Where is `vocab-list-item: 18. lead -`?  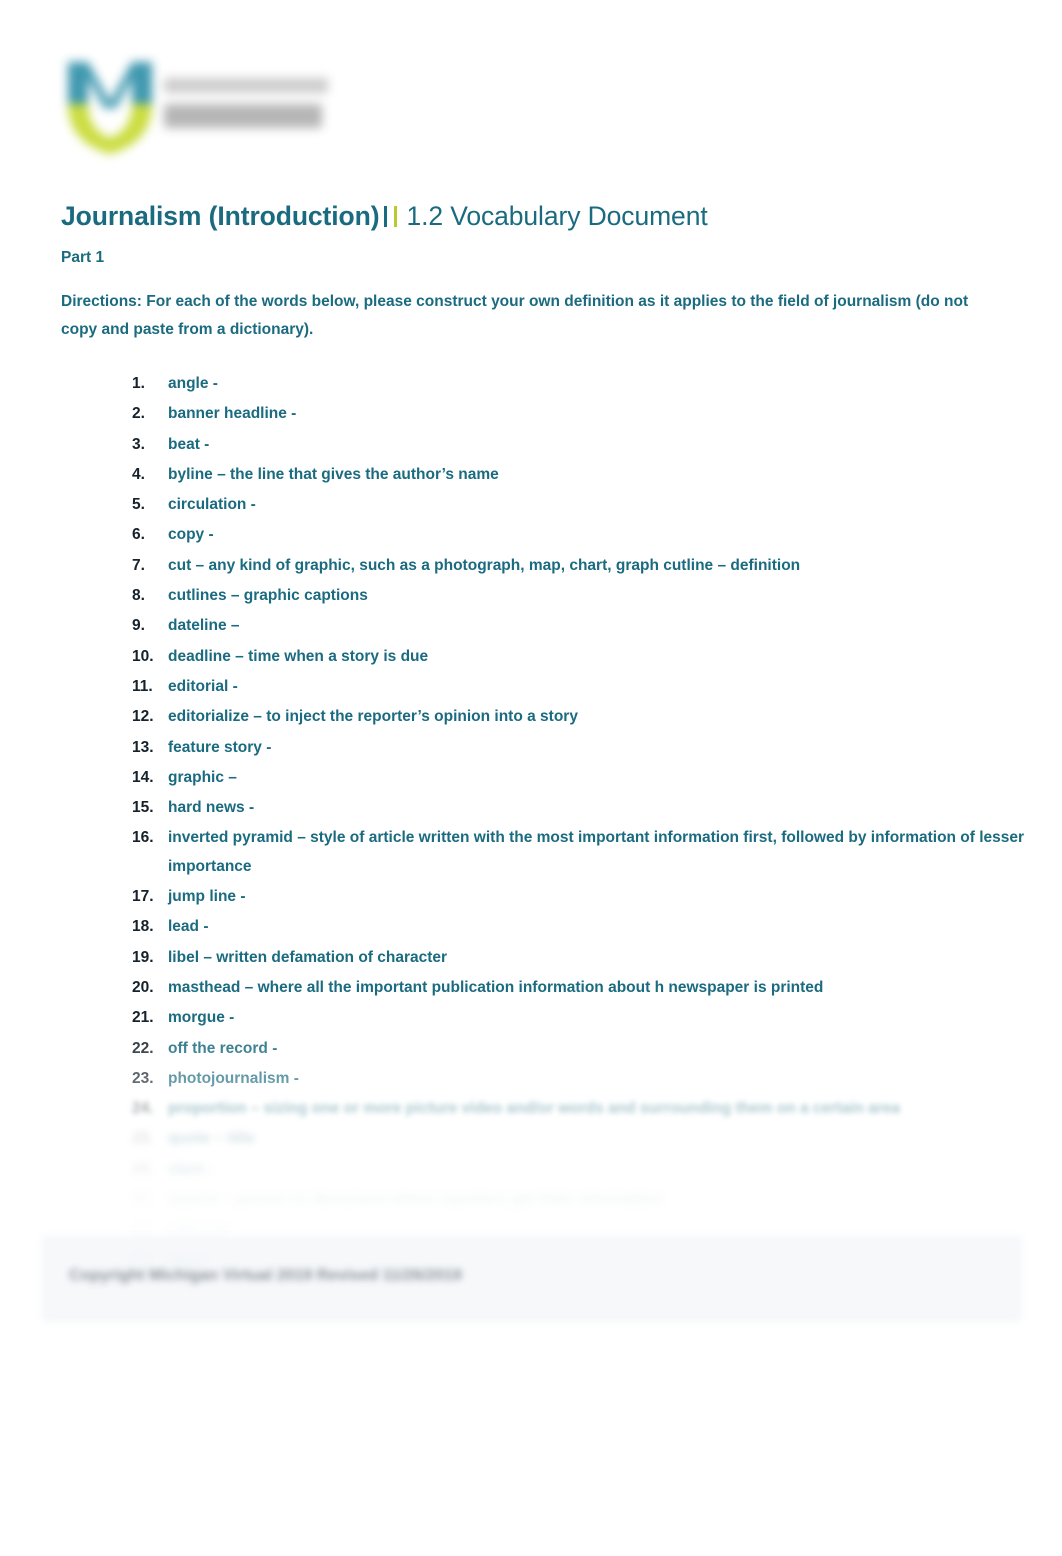
vocab-list-item: 18. lead - is located at coordinates (582, 927).